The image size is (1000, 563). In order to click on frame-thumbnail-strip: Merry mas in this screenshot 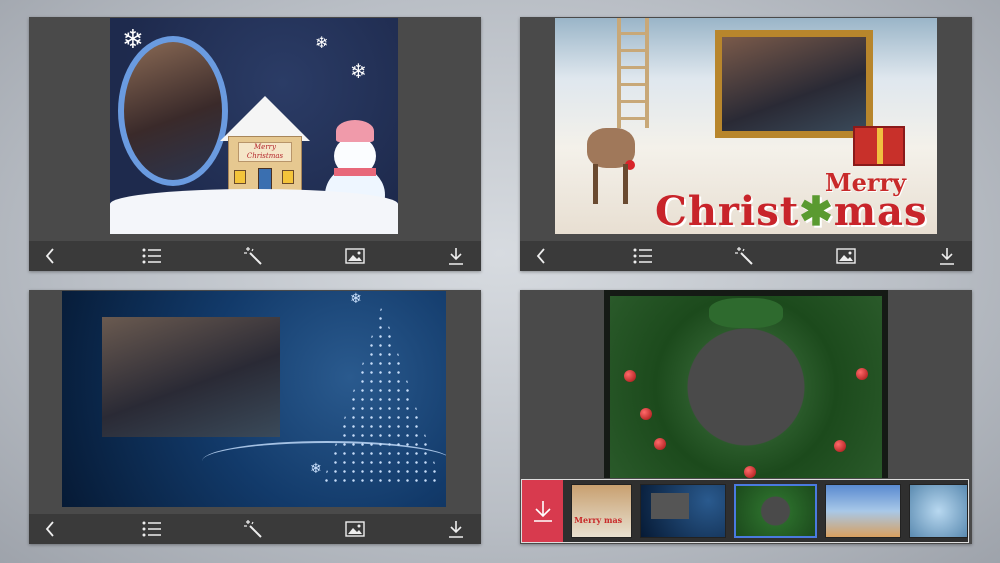, I will do `click(745, 511)`.